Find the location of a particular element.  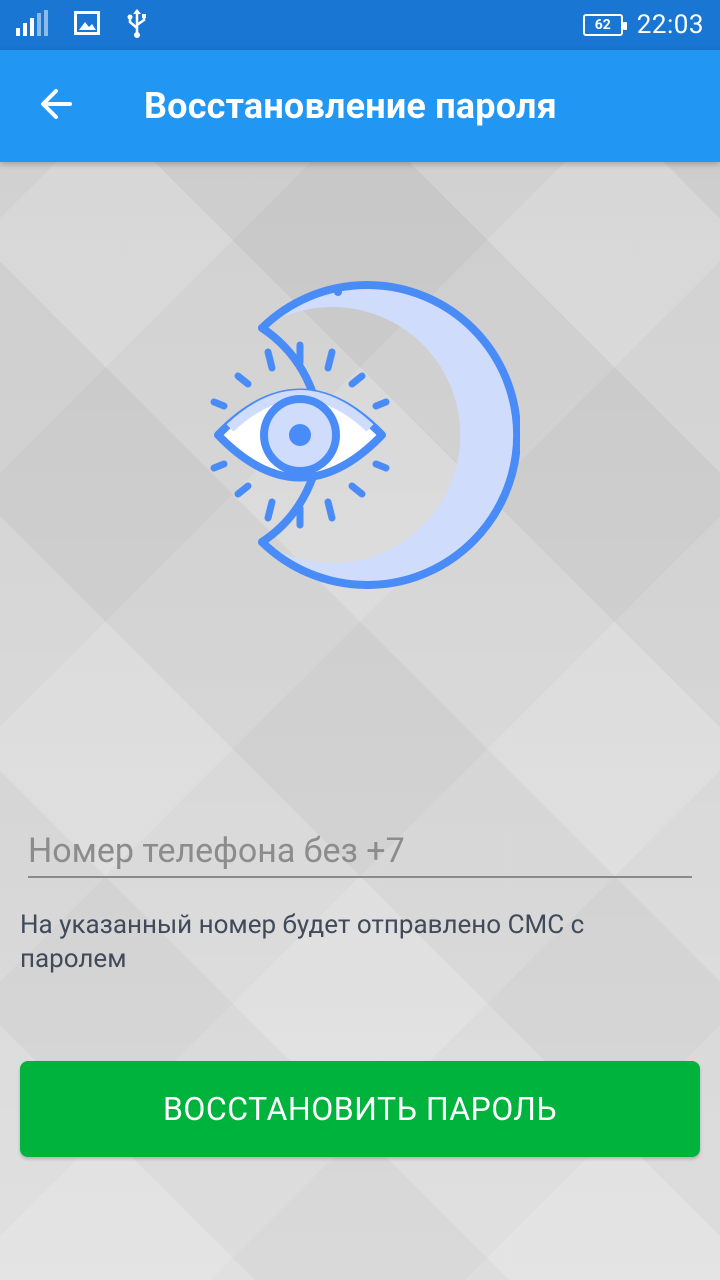

usb-icon is located at coordinates (137, 25).